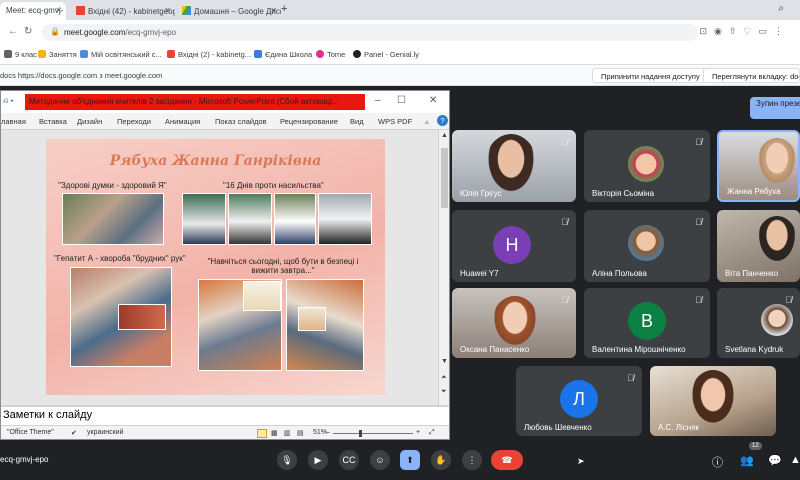  What do you see at coordinates (55, 31) in the screenshot?
I see `lock-icon: 🔒` at bounding box center [55, 31].